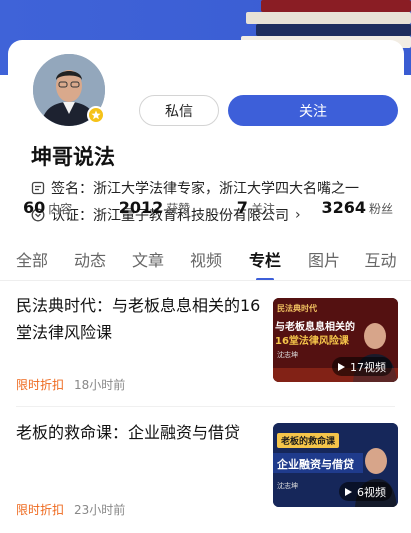 The height and width of the screenshot is (533, 411). I want to click on stat-value: 7, so click(242, 207).